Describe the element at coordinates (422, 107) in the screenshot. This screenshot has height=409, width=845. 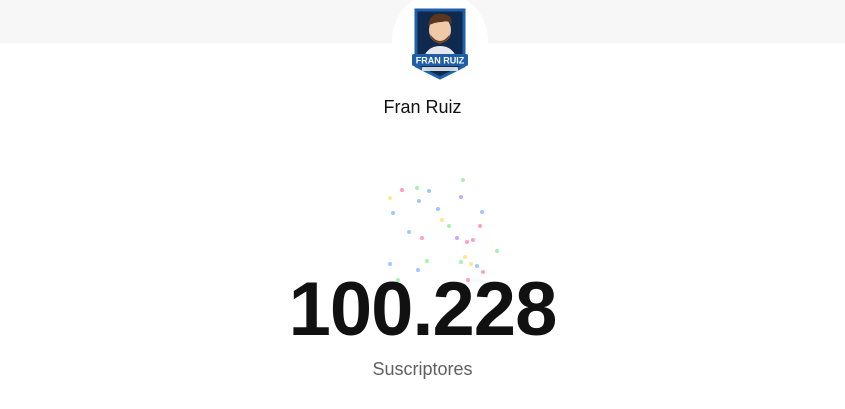
I see `channel-name: Fran Ruiz` at that location.